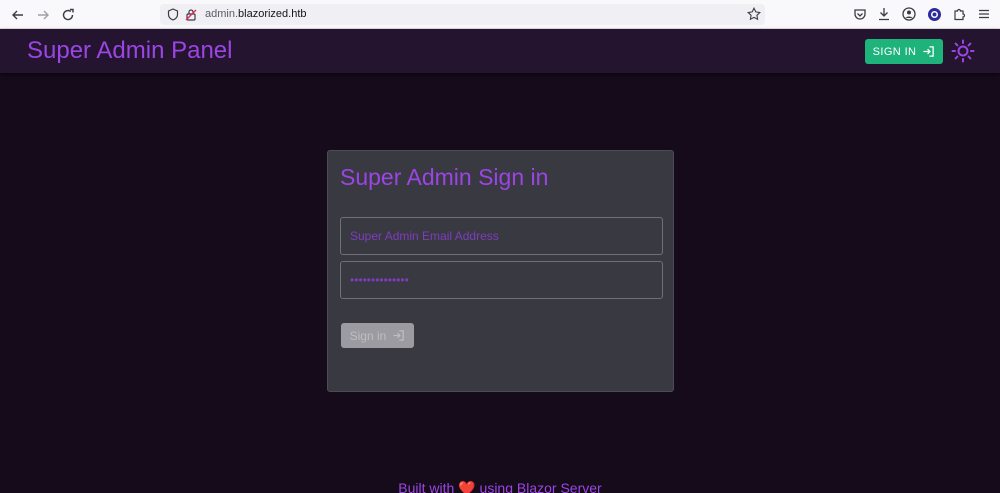 Image resolution: width=1000 pixels, height=493 pixels. I want to click on email-field, so click(501, 236).